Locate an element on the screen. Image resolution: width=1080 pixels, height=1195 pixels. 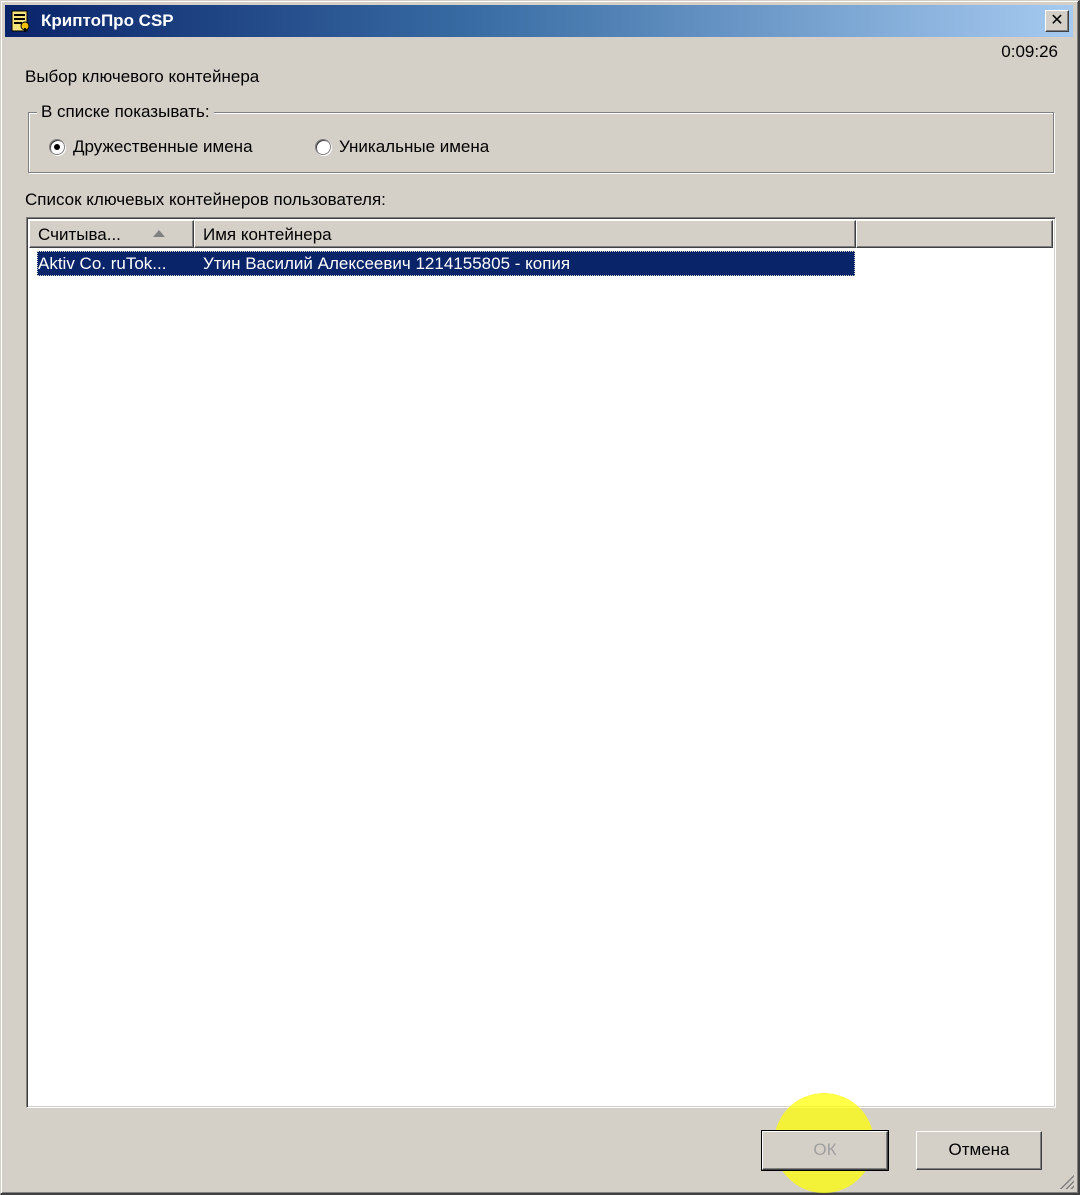
column-header-container: Имя контейнера is located at coordinates (525, 234).